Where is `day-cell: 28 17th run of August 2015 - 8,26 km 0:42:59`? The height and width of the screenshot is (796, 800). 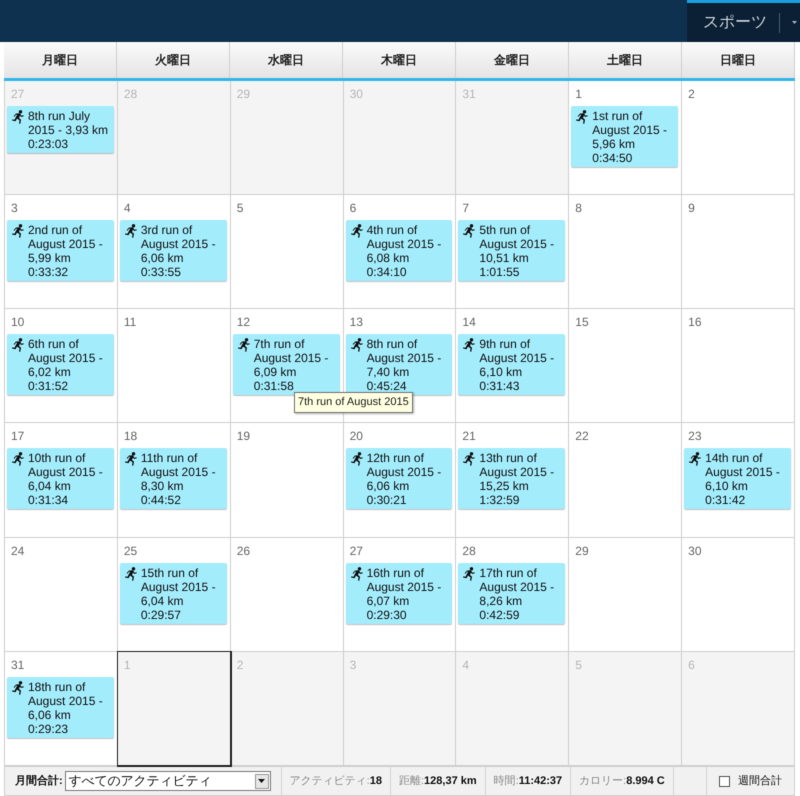 day-cell: 28 17th run of August 2015 - 8,26 km 0:42:59 is located at coordinates (513, 595).